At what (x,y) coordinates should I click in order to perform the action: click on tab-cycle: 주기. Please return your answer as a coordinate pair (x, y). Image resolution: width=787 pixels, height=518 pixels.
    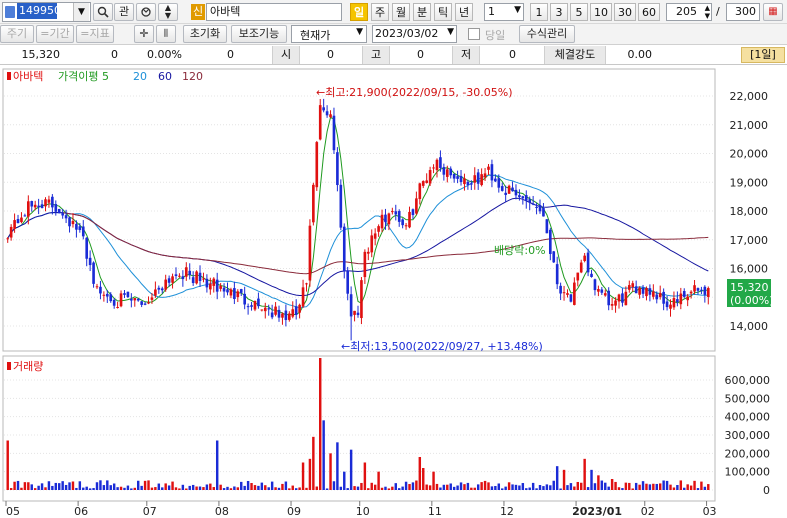
    Looking at the image, I should click on (17, 34).